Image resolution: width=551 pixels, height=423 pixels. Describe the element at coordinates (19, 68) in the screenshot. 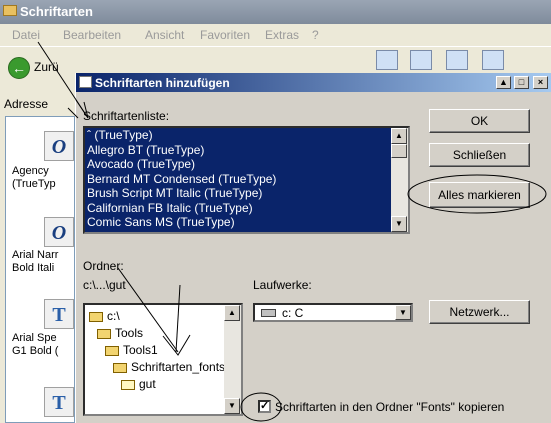

I see `back-arrow-icon: ←` at that location.